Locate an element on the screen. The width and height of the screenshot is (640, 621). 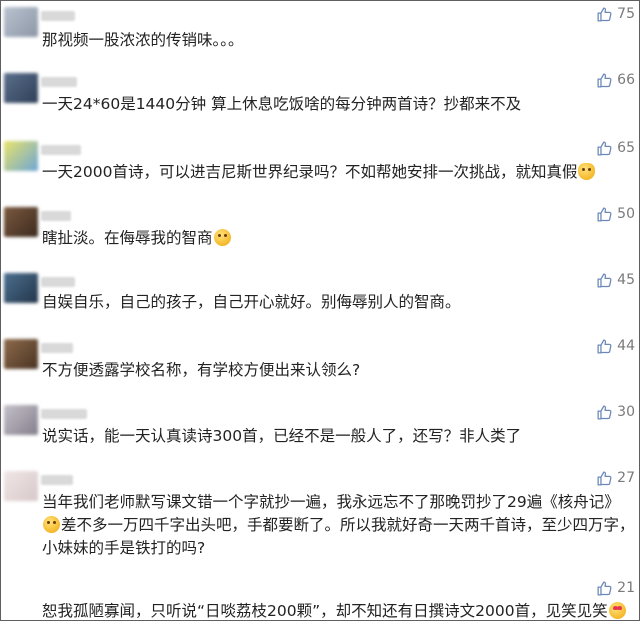
comment-text-body: 恕我孤陋寡闻，只听说“日啖荔枝200颗”，却不知还有日撰诗文2000首，见笑见笑 is located at coordinates (325, 611).